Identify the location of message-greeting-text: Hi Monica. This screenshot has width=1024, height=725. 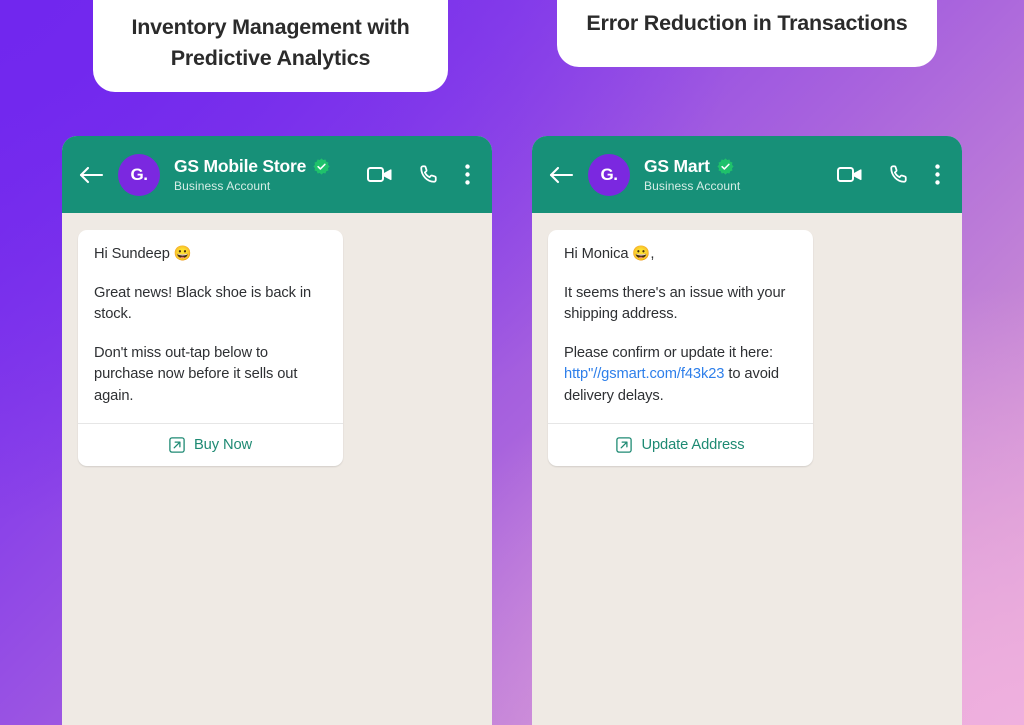
(598, 254).